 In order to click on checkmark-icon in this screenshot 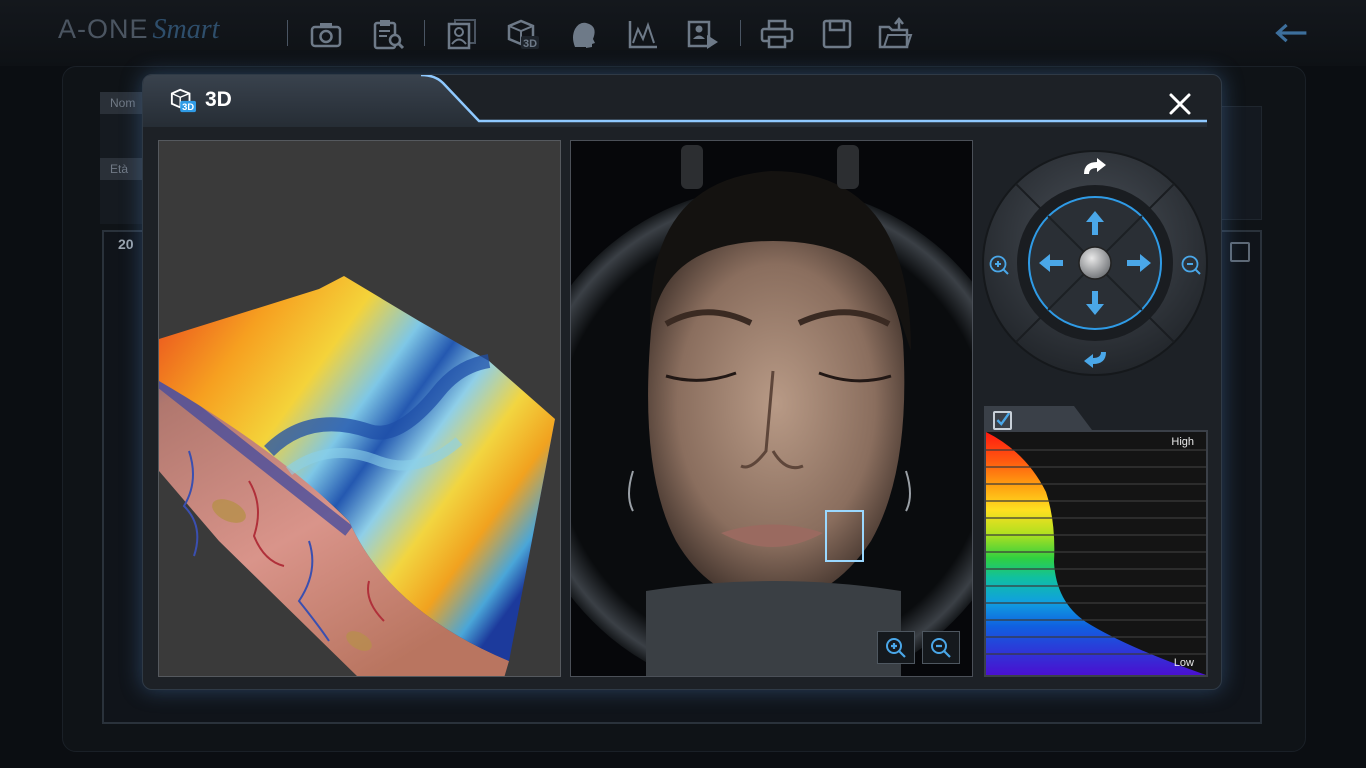, I will do `click(1003, 419)`.